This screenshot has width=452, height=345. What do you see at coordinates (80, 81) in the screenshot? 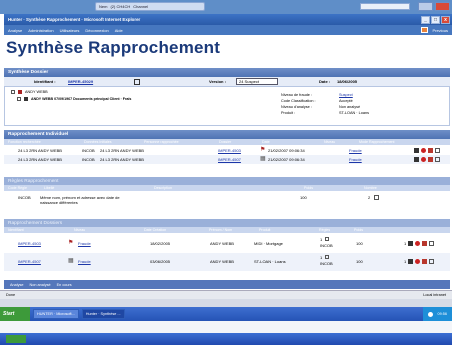
I see `identifiant-value: IMPER-45029` at bounding box center [80, 81].